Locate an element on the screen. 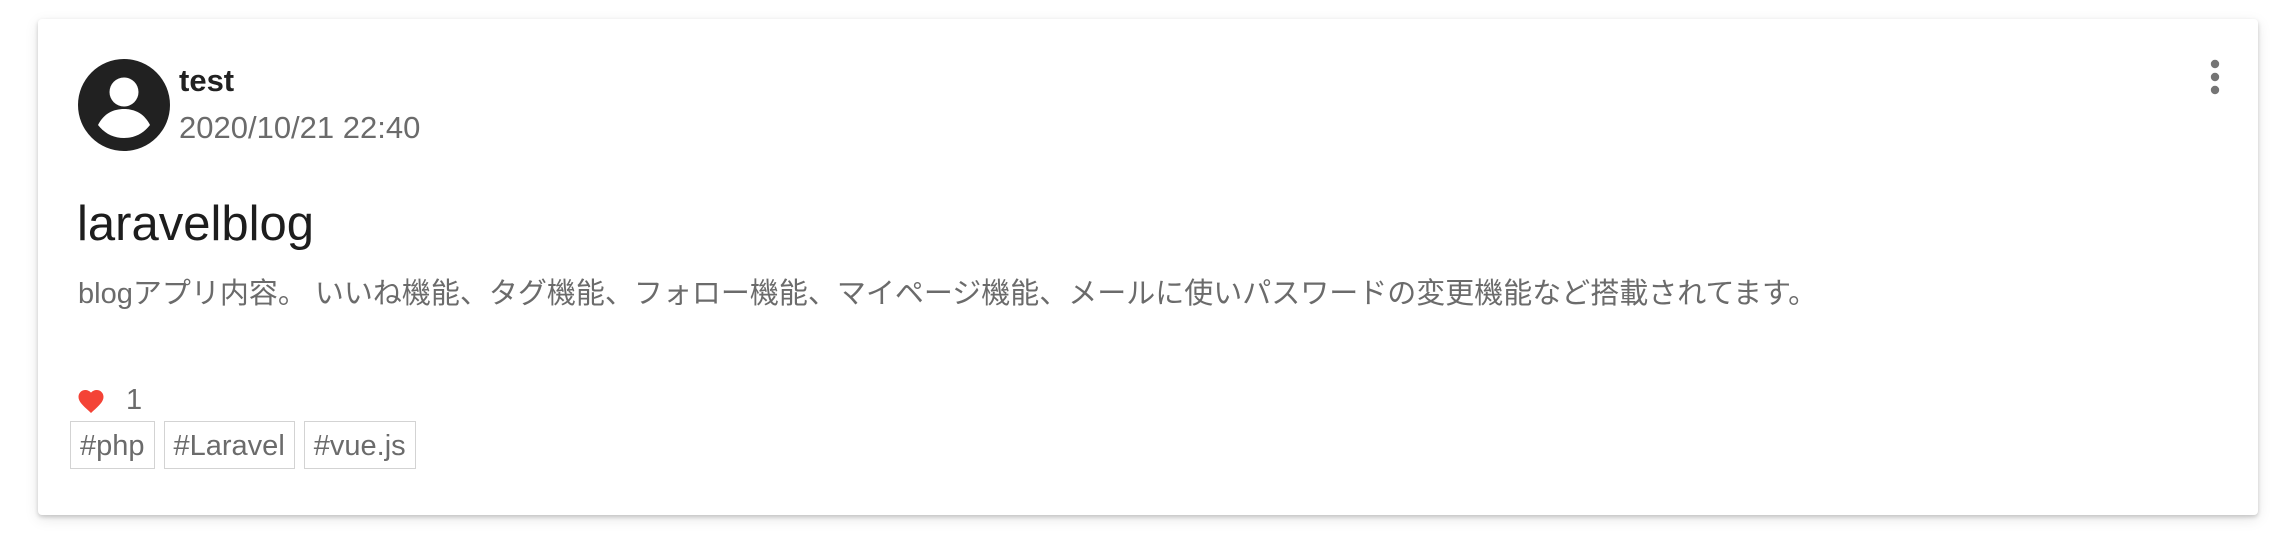  like-row: 1 is located at coordinates (109, 400).